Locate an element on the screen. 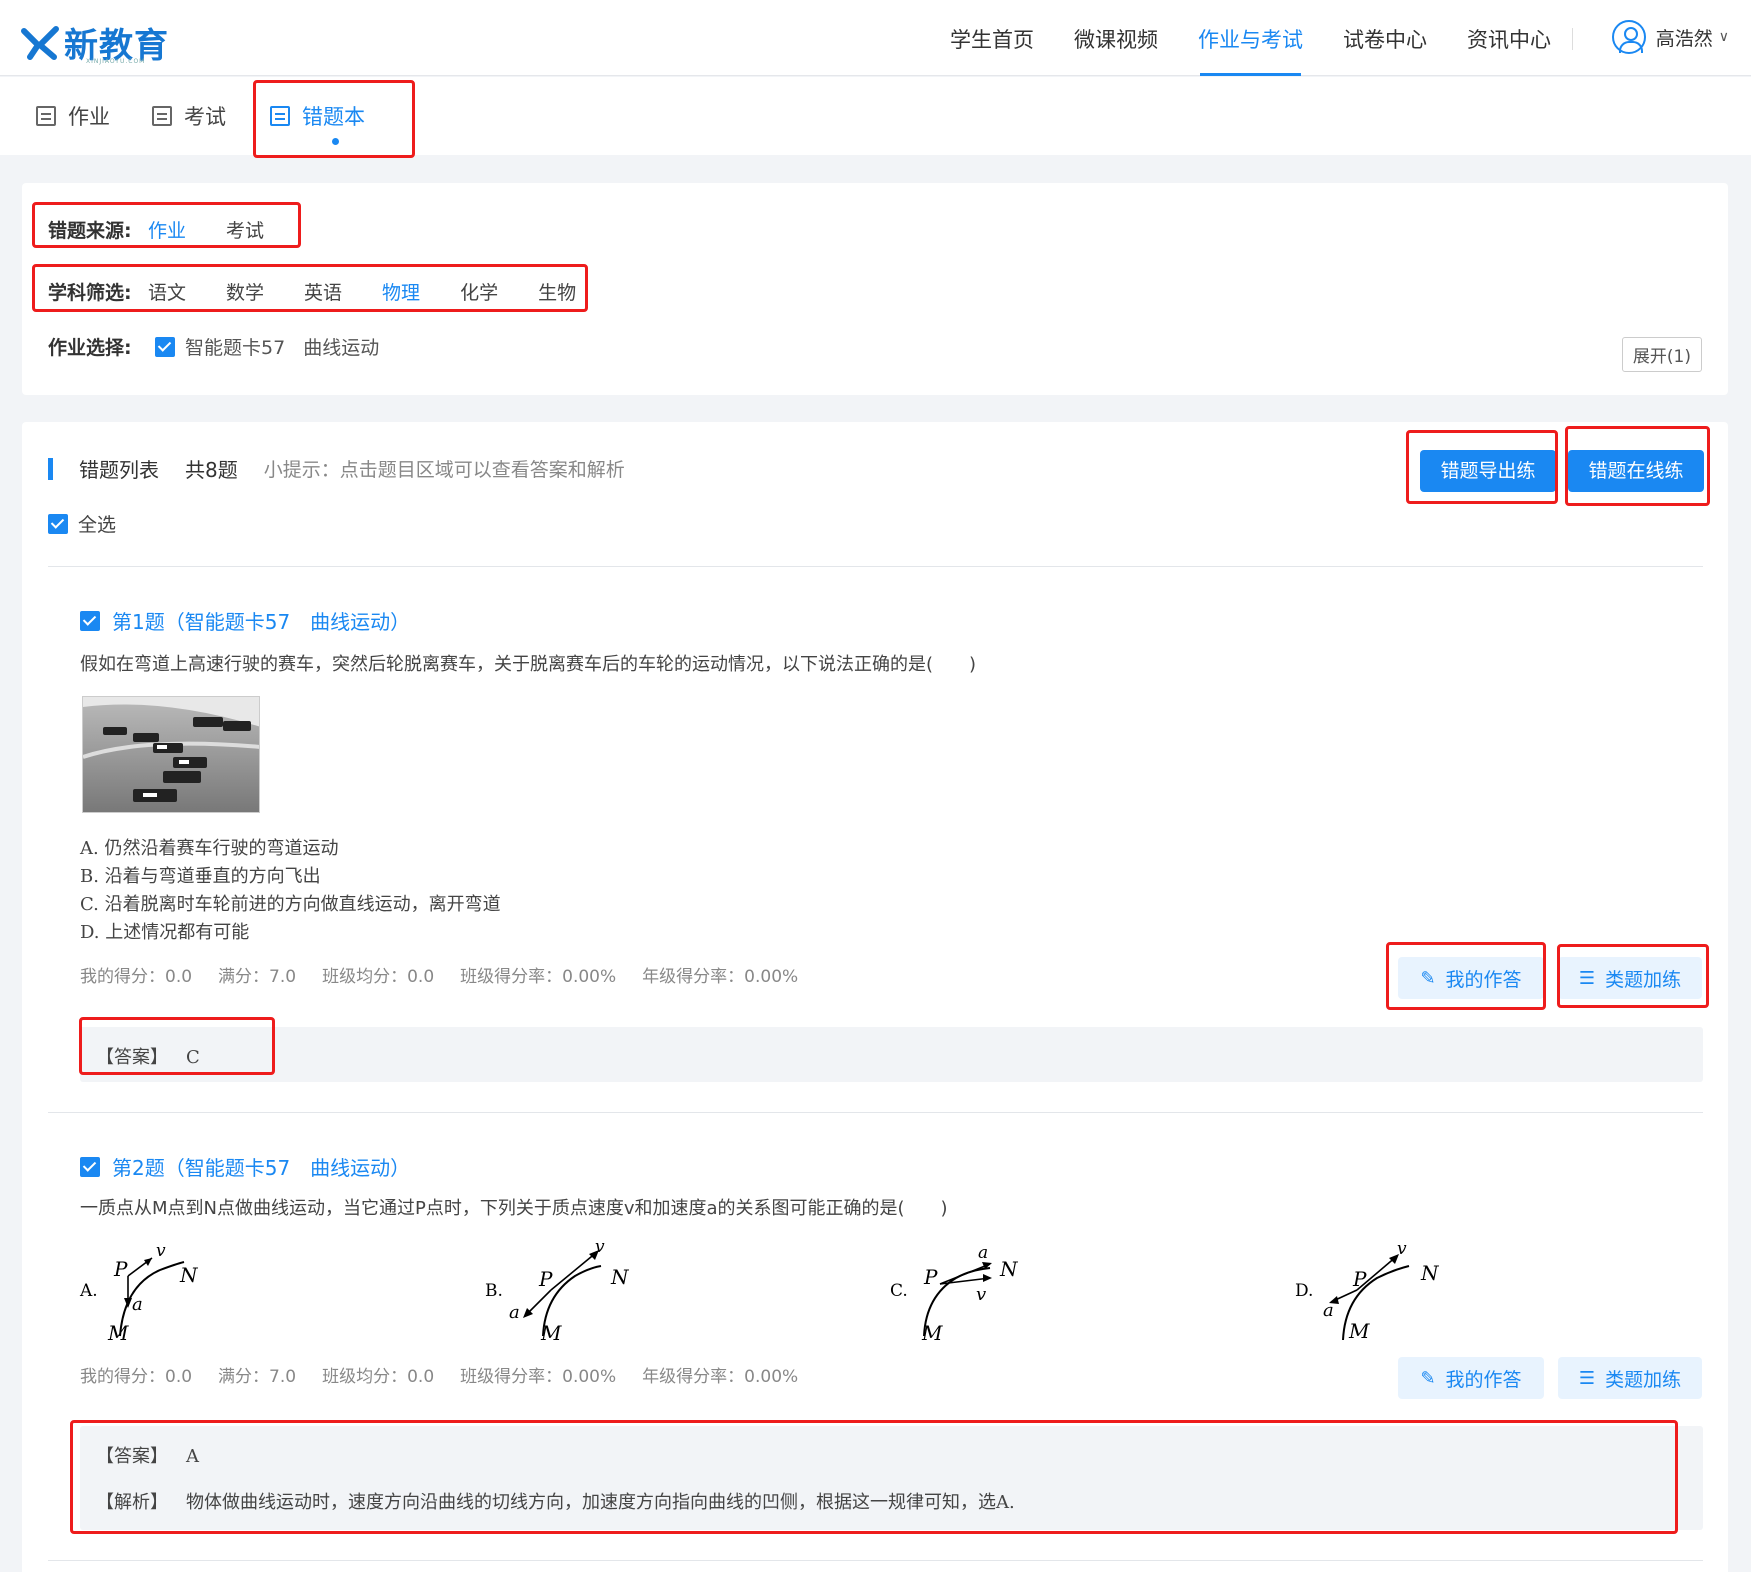  subject-filter-label: 学科筛选: is located at coordinates (90, 293).